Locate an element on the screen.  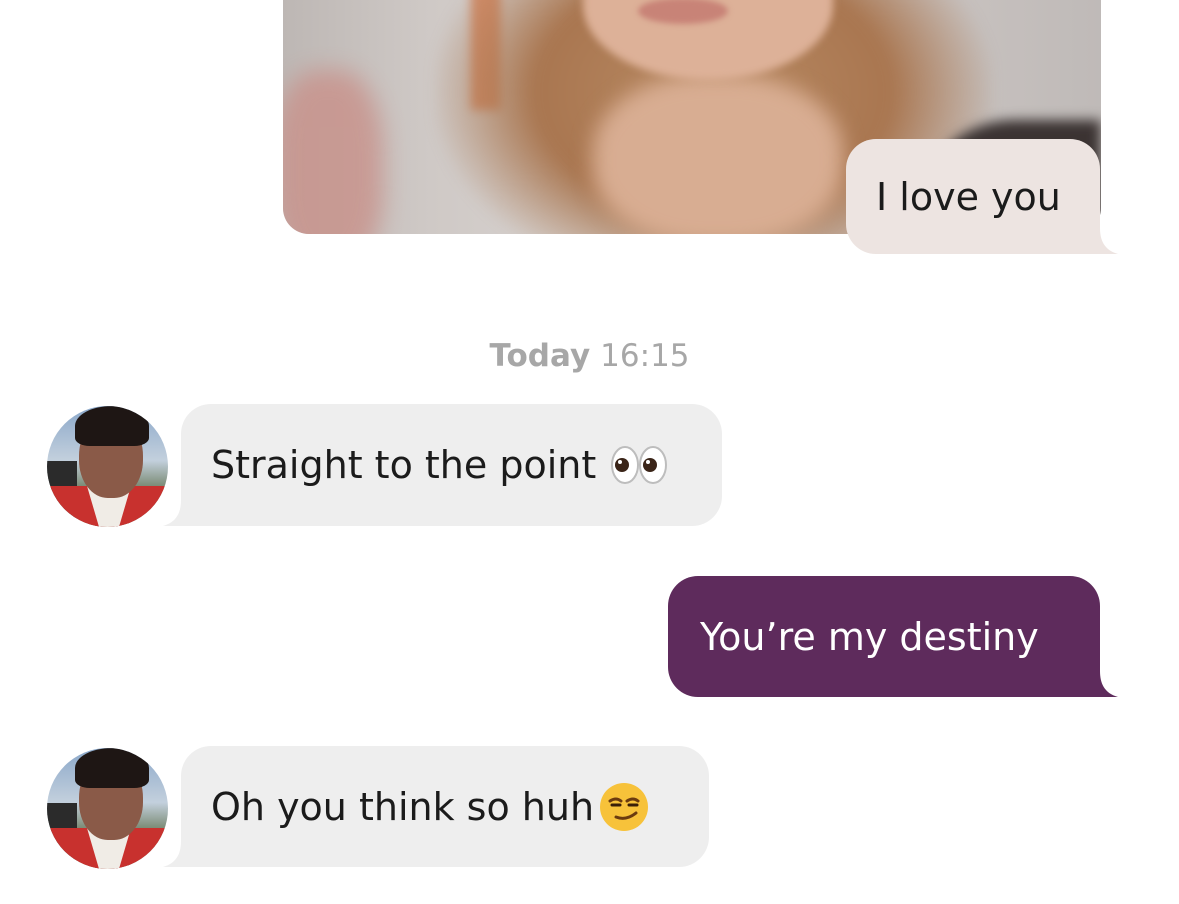
message-text: I love you is located at coordinates (968, 196).